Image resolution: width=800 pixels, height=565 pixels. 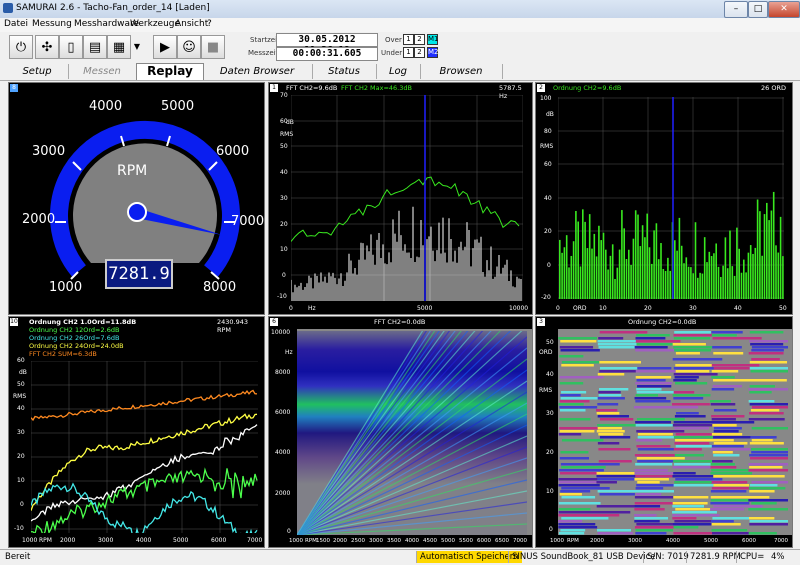 What do you see at coordinates (19, 528) in the screenshot?
I see `curve-ytick: -10` at bounding box center [19, 528].